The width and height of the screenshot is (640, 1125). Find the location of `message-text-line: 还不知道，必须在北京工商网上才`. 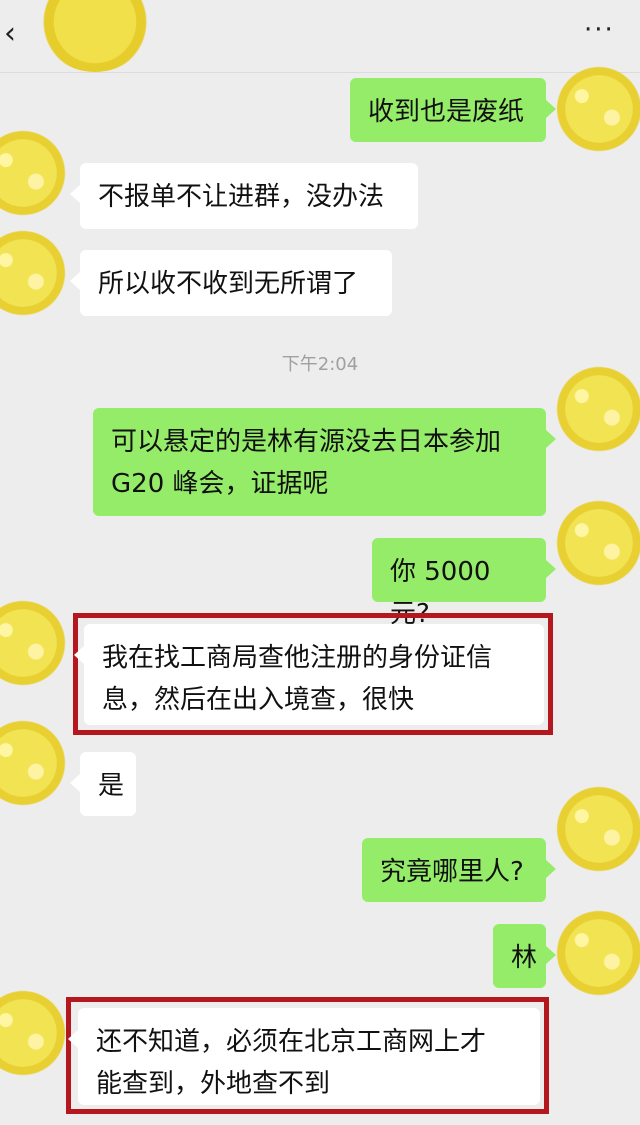

message-text-line: 还不知道，必须在北京工商网上才 is located at coordinates (291, 1042).